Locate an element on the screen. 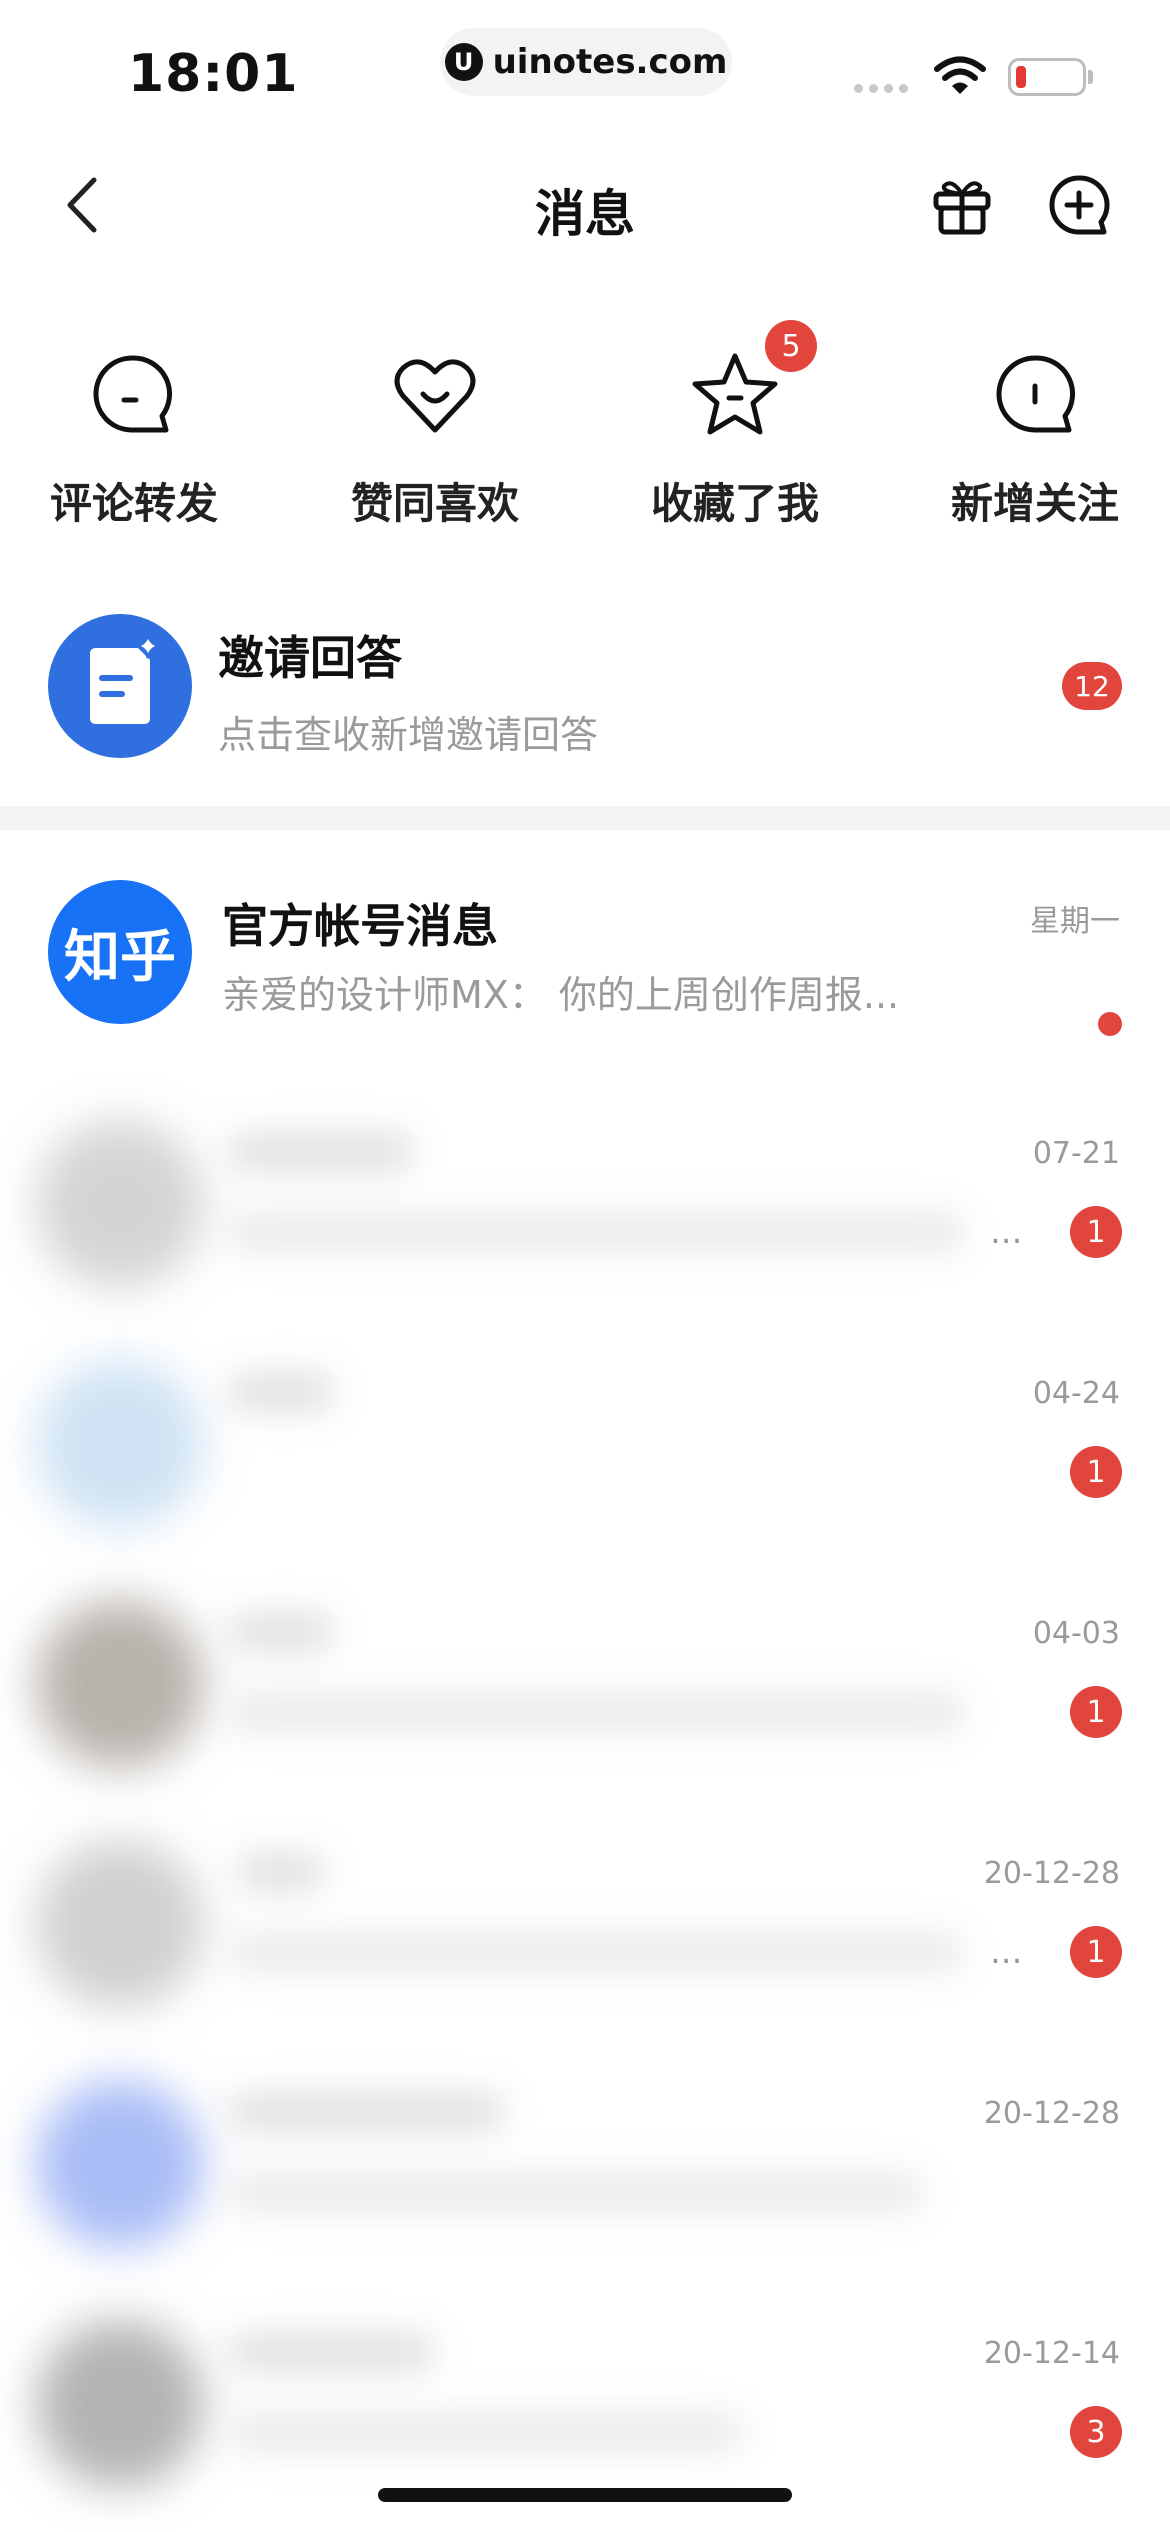 The width and height of the screenshot is (1170, 2532). page-title: 消息 is located at coordinates (585, 214).